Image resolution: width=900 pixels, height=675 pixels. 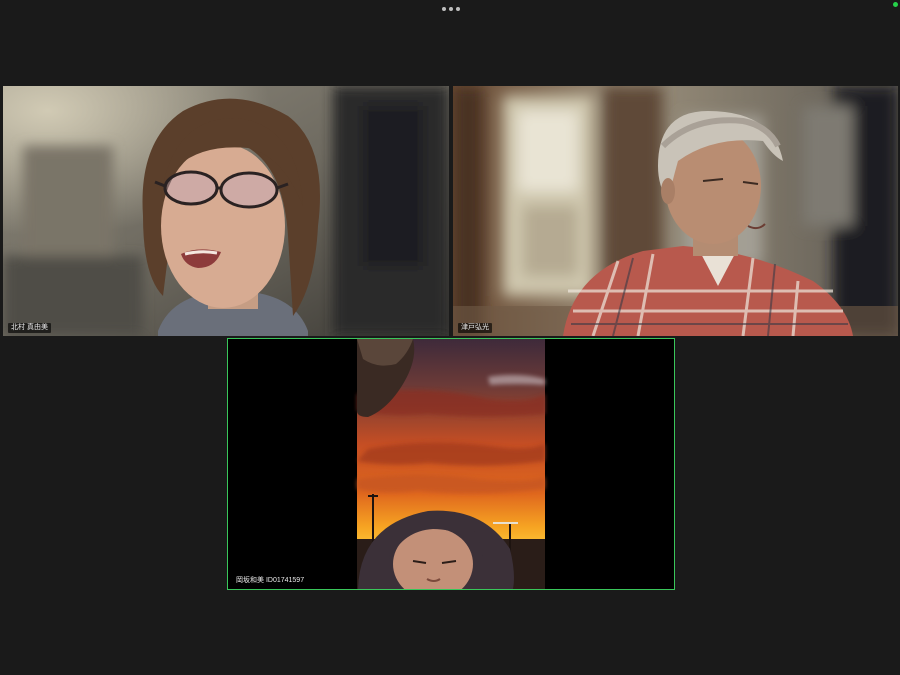 I want to click on more-options-icon, so click(x=451, y=9).